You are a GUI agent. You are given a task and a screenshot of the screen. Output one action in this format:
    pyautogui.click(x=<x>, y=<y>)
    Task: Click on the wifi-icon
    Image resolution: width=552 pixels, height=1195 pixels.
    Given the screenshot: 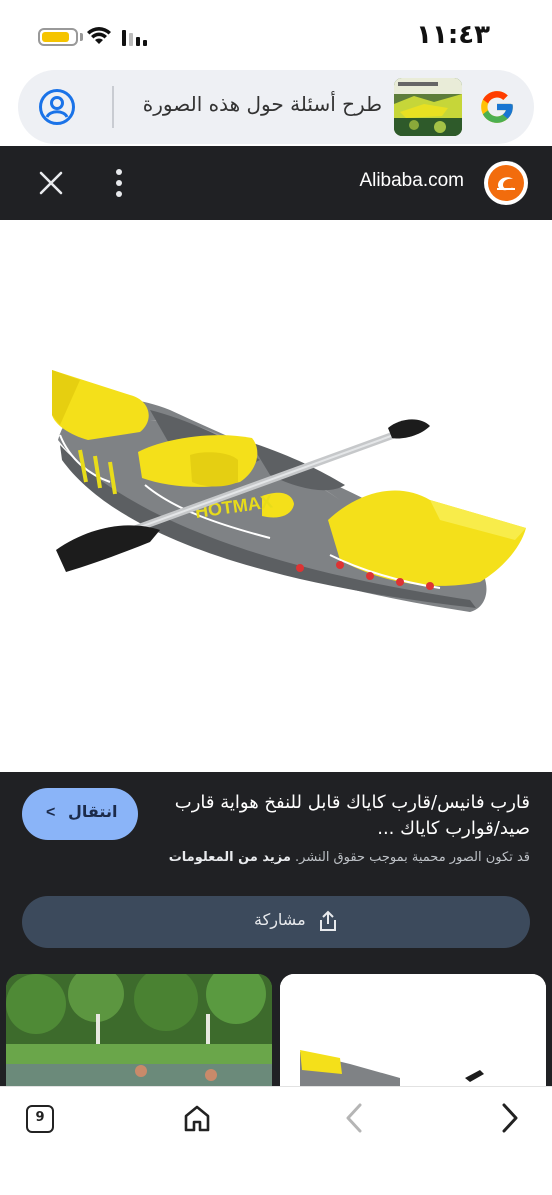 What is the action you would take?
    pyautogui.click(x=99, y=35)
    